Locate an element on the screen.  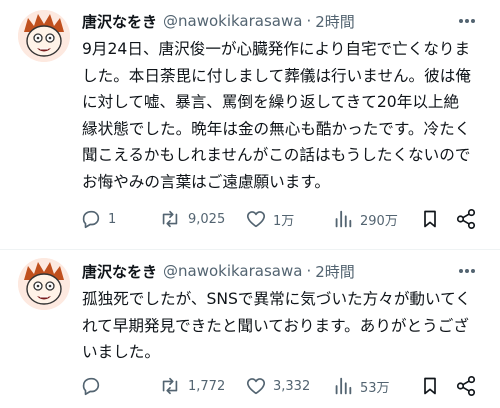
retweet-count: 1,772 is located at coordinates (207, 386).